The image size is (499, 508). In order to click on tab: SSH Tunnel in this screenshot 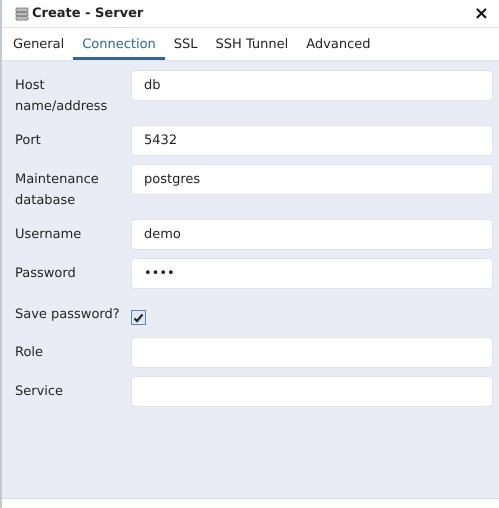, I will do `click(252, 44)`.